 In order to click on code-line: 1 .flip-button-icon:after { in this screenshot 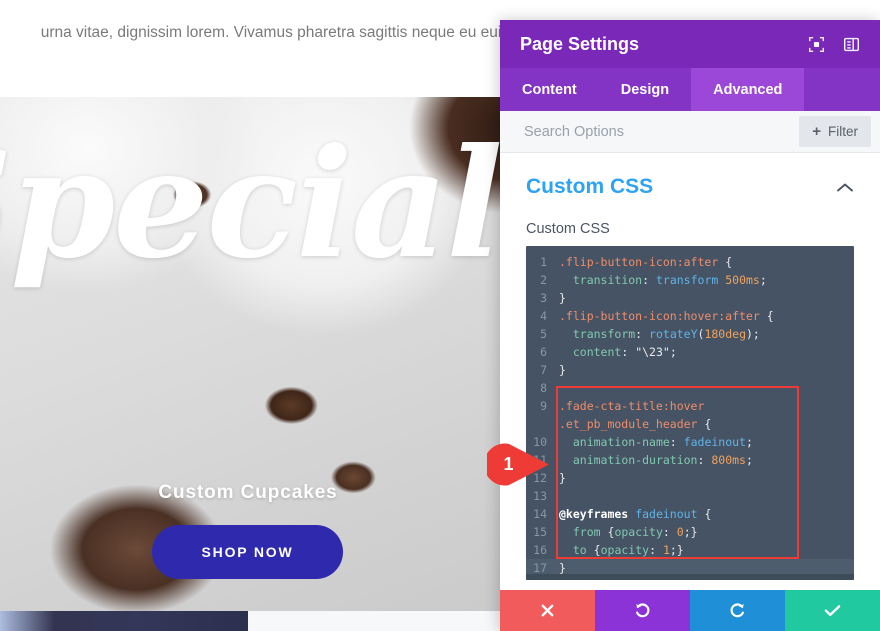, I will do `click(690, 262)`.